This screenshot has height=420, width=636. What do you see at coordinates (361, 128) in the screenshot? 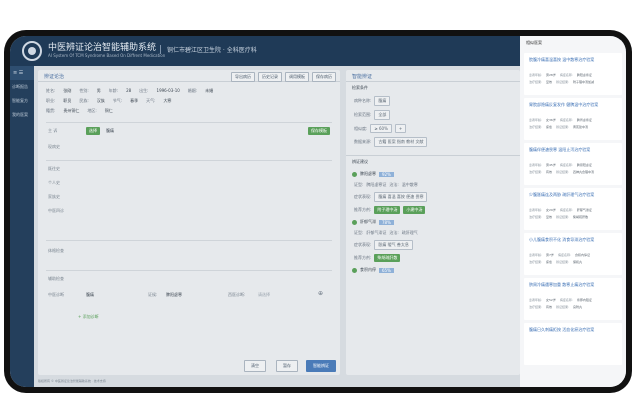
I see `cond-label: 相似度:` at bounding box center [361, 128].